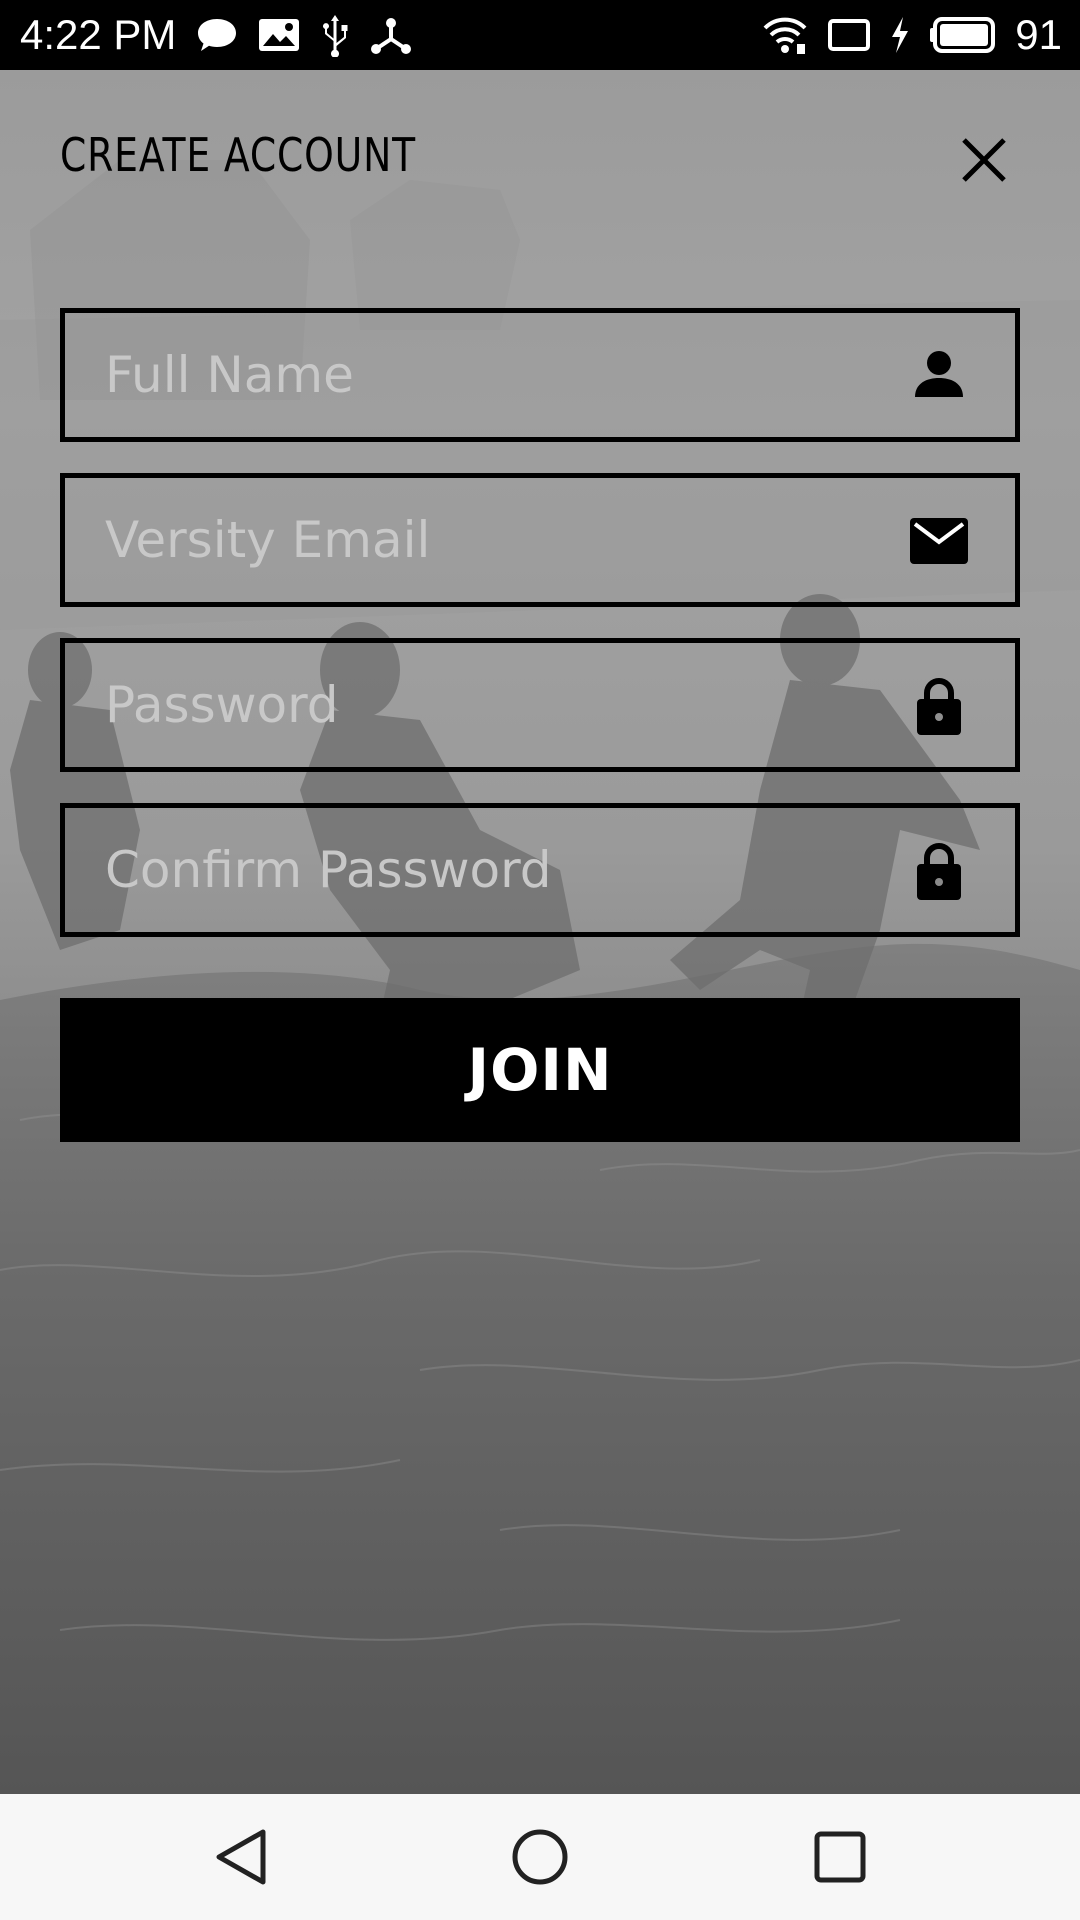 The image size is (1080, 1920). I want to click on nav-home-button, so click(540, 1857).